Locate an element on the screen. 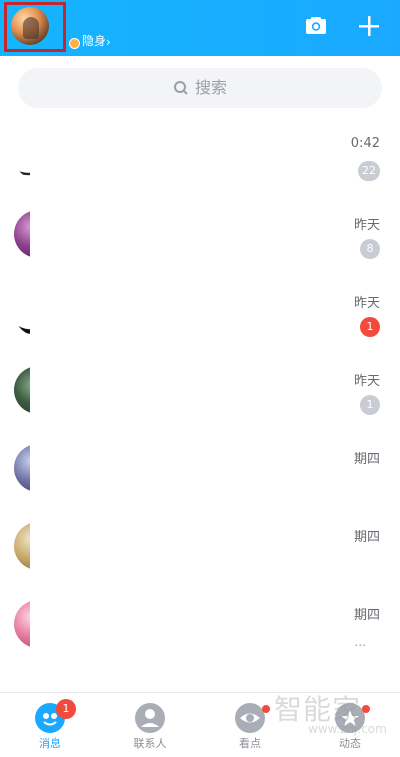 The height and width of the screenshot is (757, 400). watermark-url: www.znj.com is located at coordinates (347, 729).